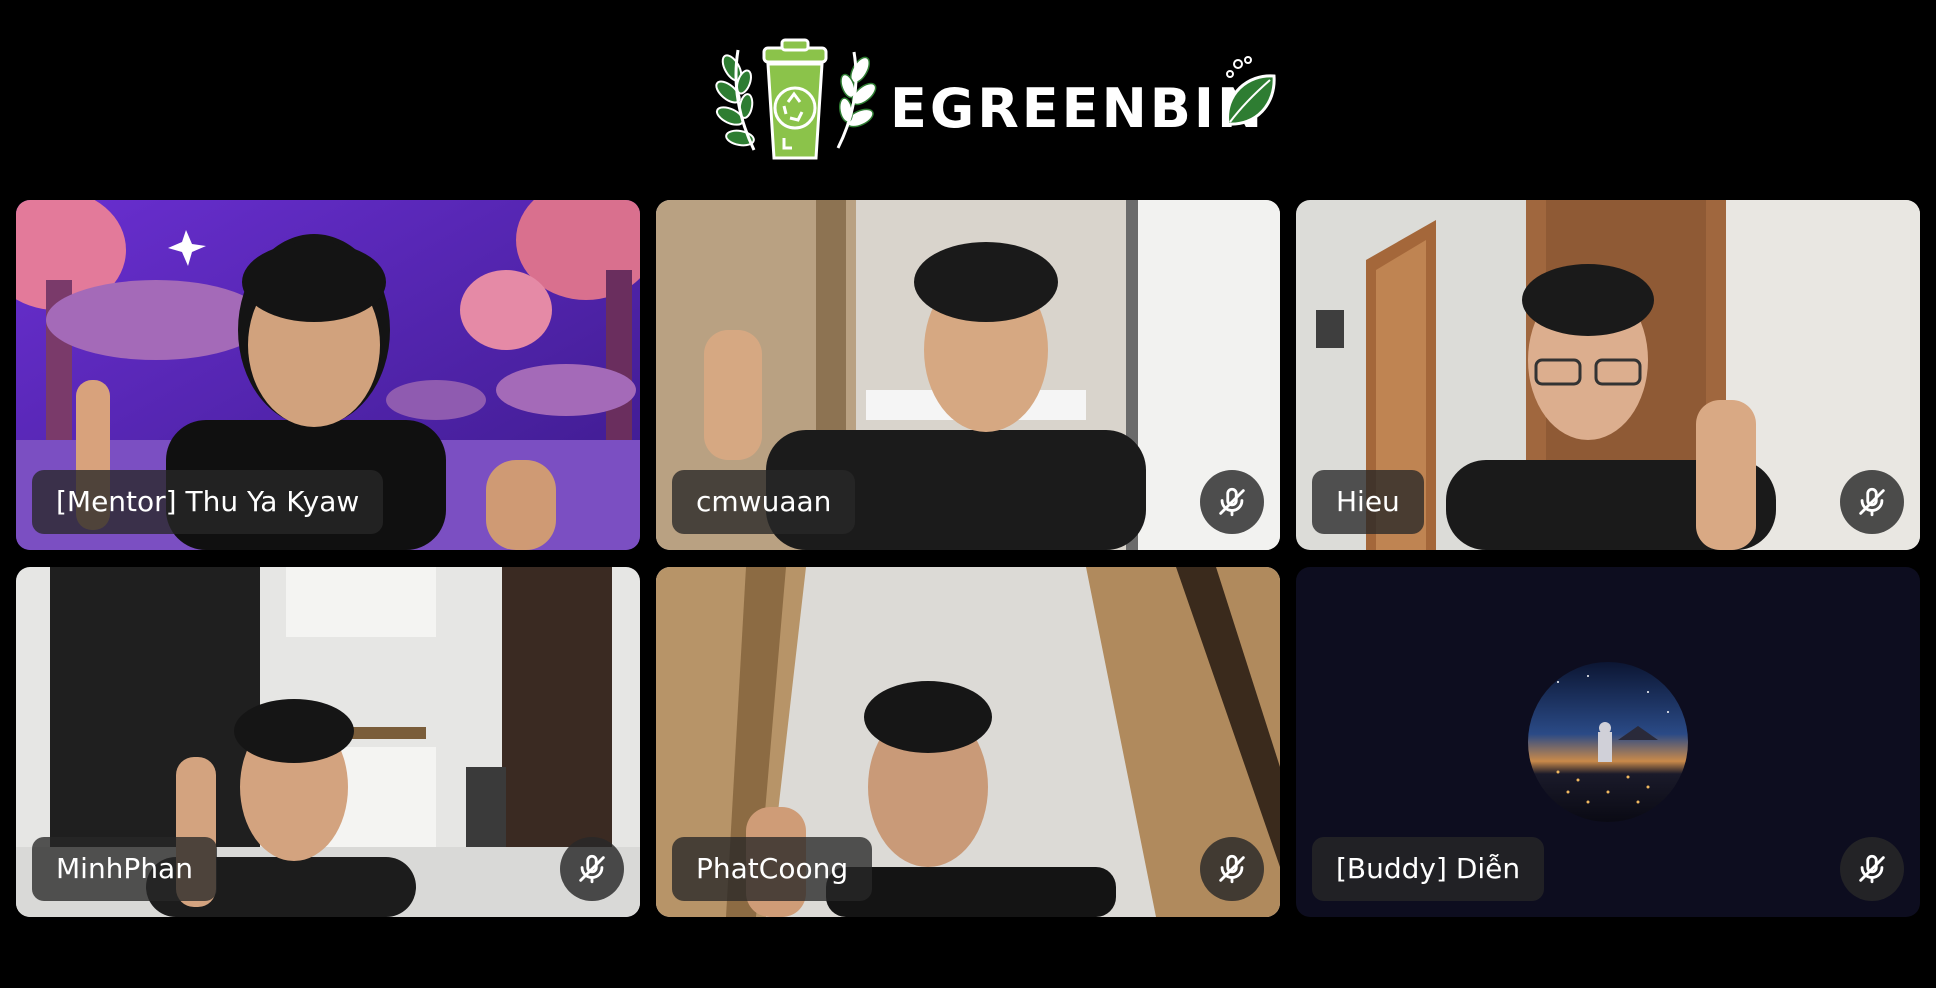 The width and height of the screenshot is (1936, 988). Describe the element at coordinates (1251, 91) in the screenshot. I see `leaf-icon` at that location.